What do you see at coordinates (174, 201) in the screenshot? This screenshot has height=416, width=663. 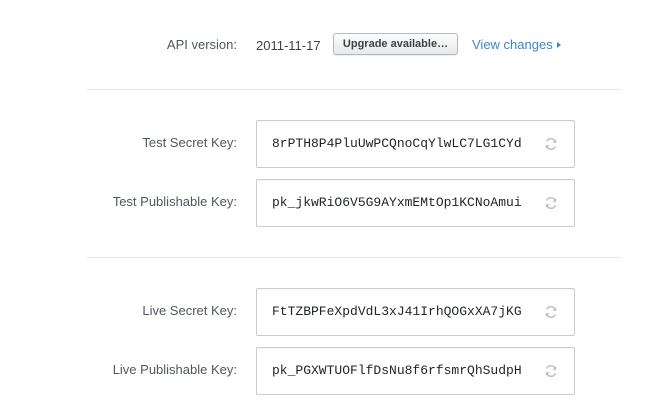 I see `test-publishable-key-label: Test Publishable Key:` at bounding box center [174, 201].